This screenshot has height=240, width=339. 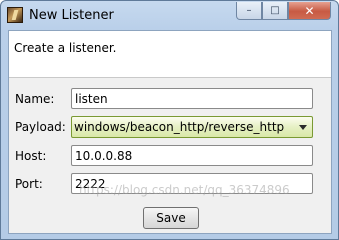 I want to click on window-title: New Listener, so click(x=71, y=15).